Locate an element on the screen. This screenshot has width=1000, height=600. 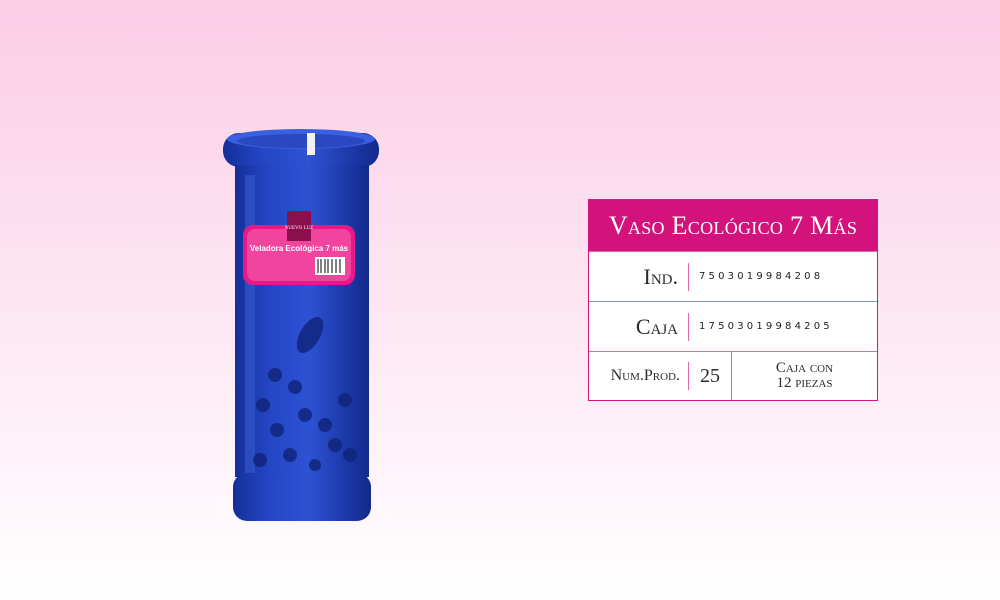
ind-barcode-value: 7503019984208 is located at coordinates (761, 276).